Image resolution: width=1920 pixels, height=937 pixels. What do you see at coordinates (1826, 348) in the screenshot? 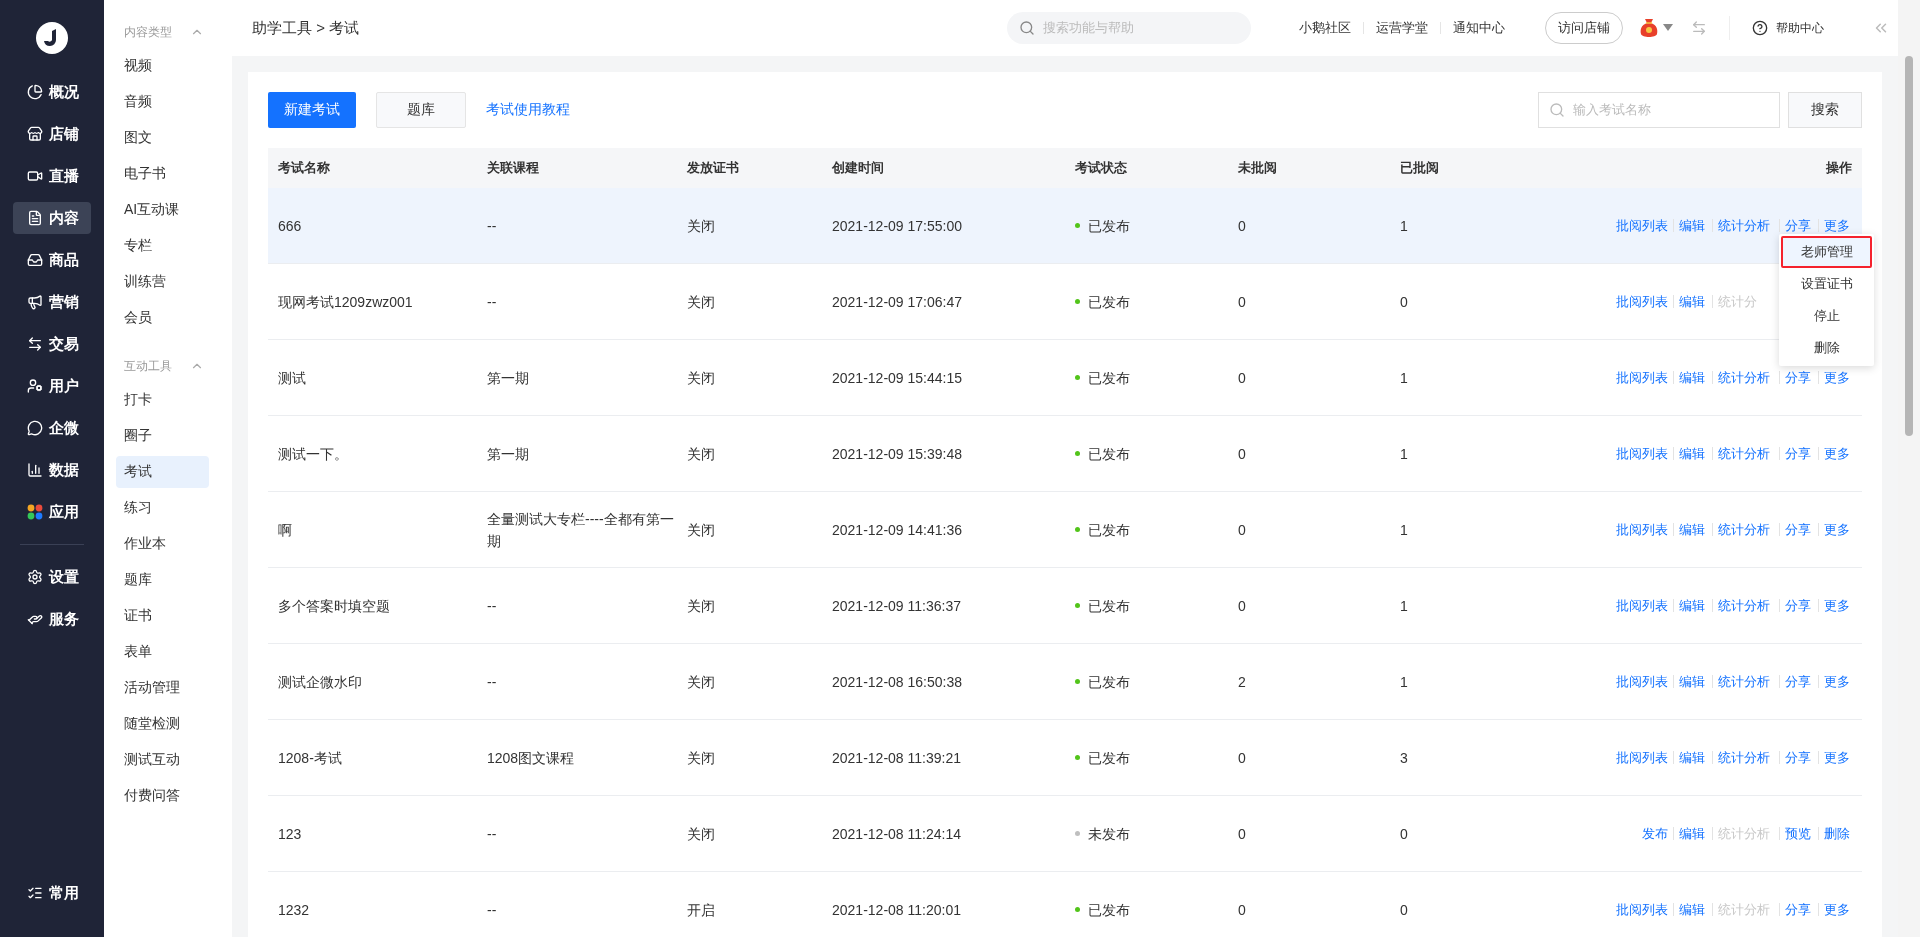
I see `menu-item: 删除` at bounding box center [1826, 348].